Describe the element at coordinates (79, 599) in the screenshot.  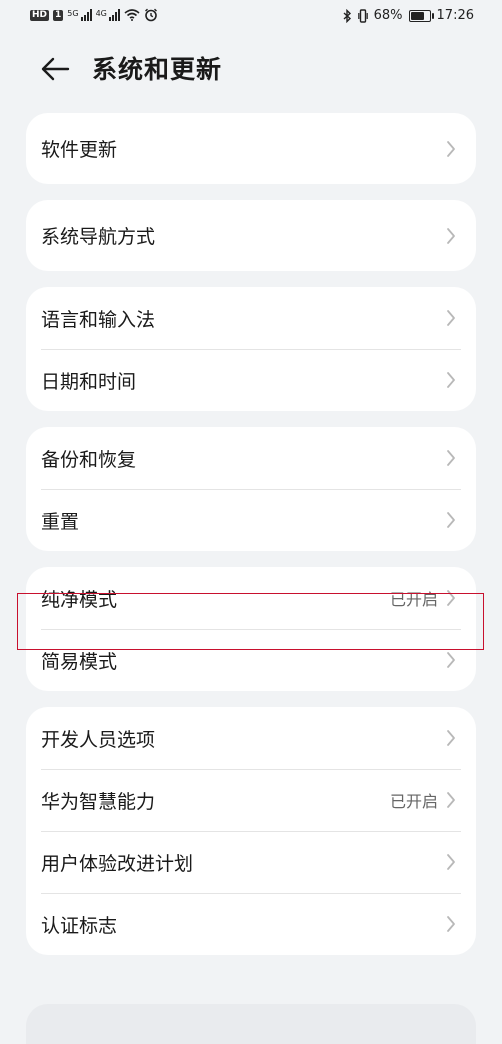
I see `settings-item-label: 纯净模式` at that location.